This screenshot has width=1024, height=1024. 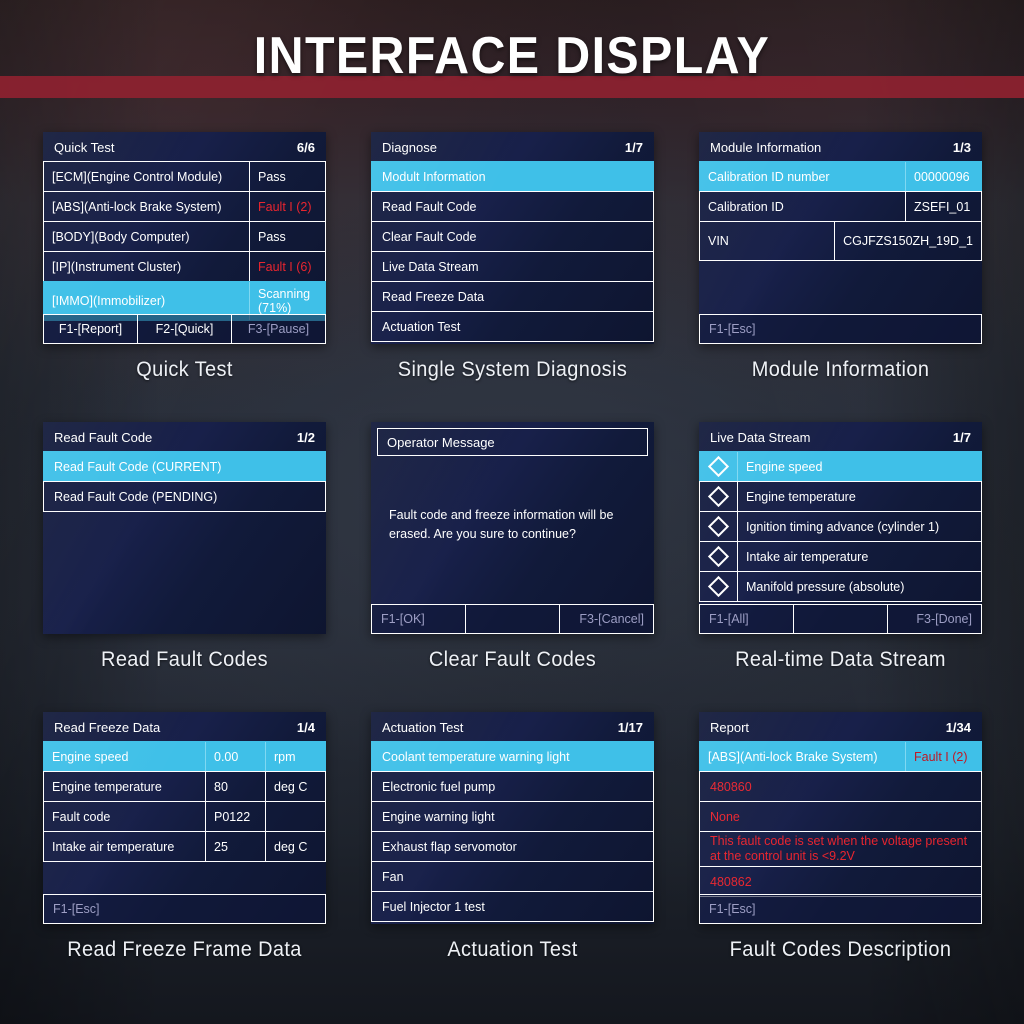 What do you see at coordinates (943, 176) in the screenshot?
I see `row-value: 00000096` at bounding box center [943, 176].